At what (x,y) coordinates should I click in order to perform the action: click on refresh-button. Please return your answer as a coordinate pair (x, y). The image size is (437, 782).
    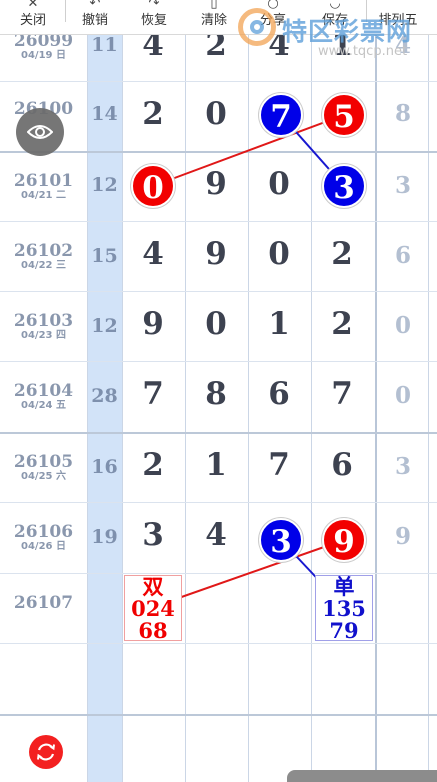
    Looking at the image, I should click on (46, 752).